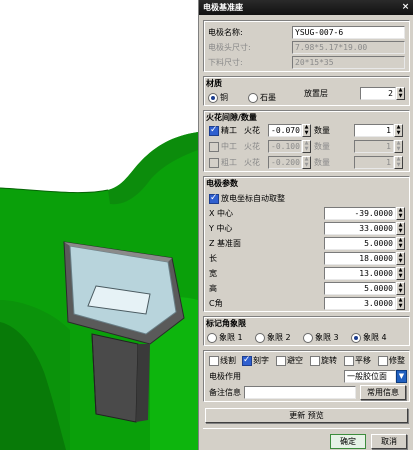  What do you see at coordinates (322, 130) in the screenshot?
I see `finish-qty-label: 数量` at bounding box center [322, 130].